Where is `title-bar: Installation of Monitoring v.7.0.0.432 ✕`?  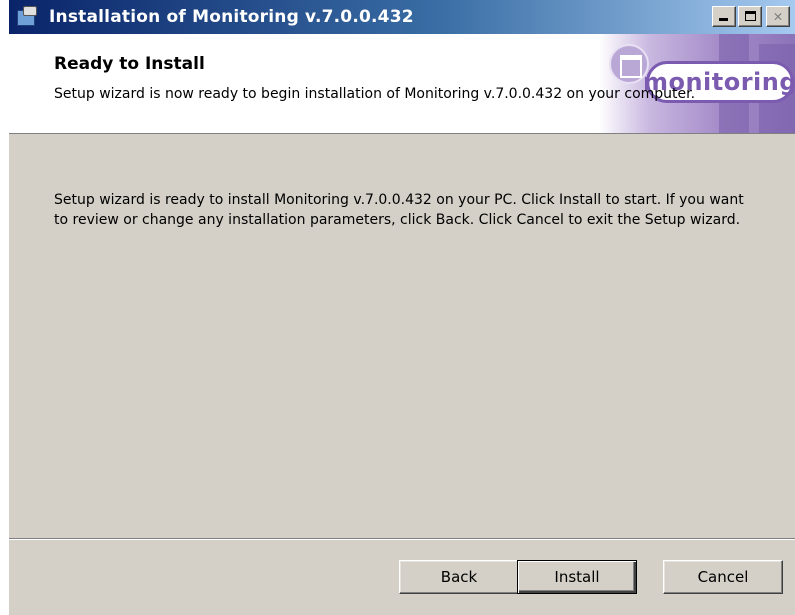 title-bar: Installation of Monitoring v.7.0.0.432 ✕ is located at coordinates (402, 17).